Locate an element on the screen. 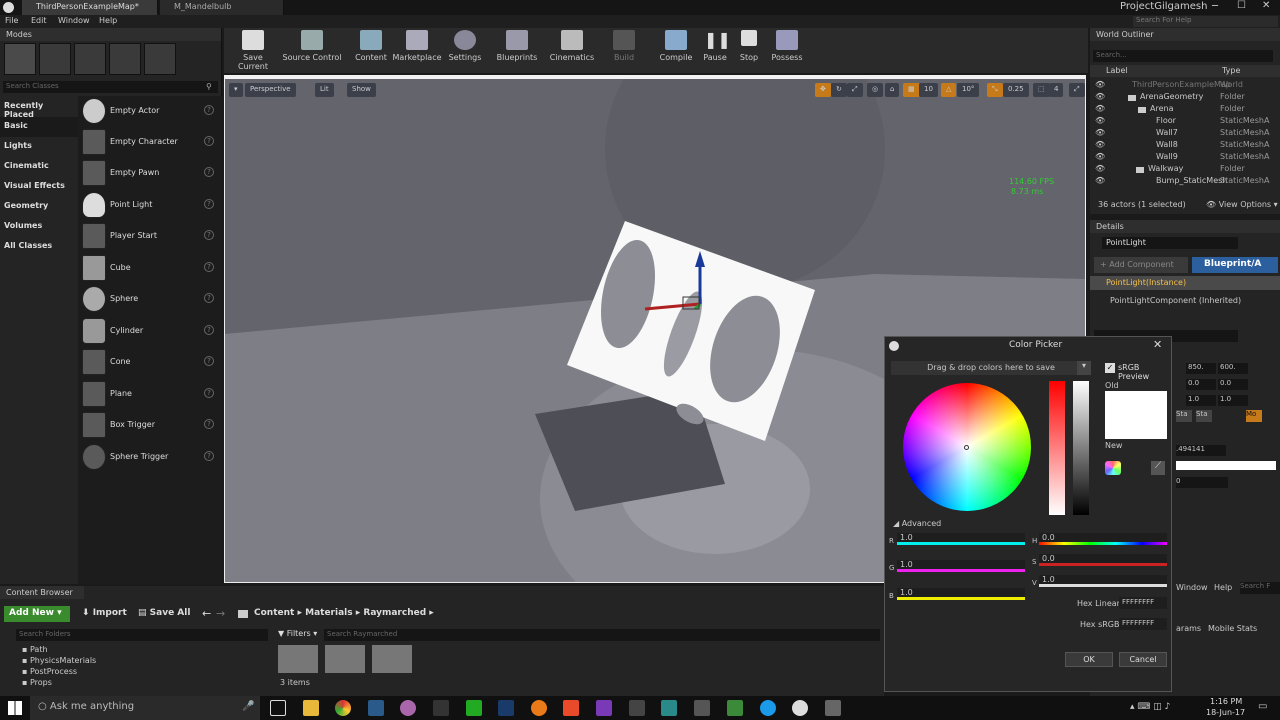 The image size is (1280, 720). place-mode-icon is located at coordinates (20, 59).